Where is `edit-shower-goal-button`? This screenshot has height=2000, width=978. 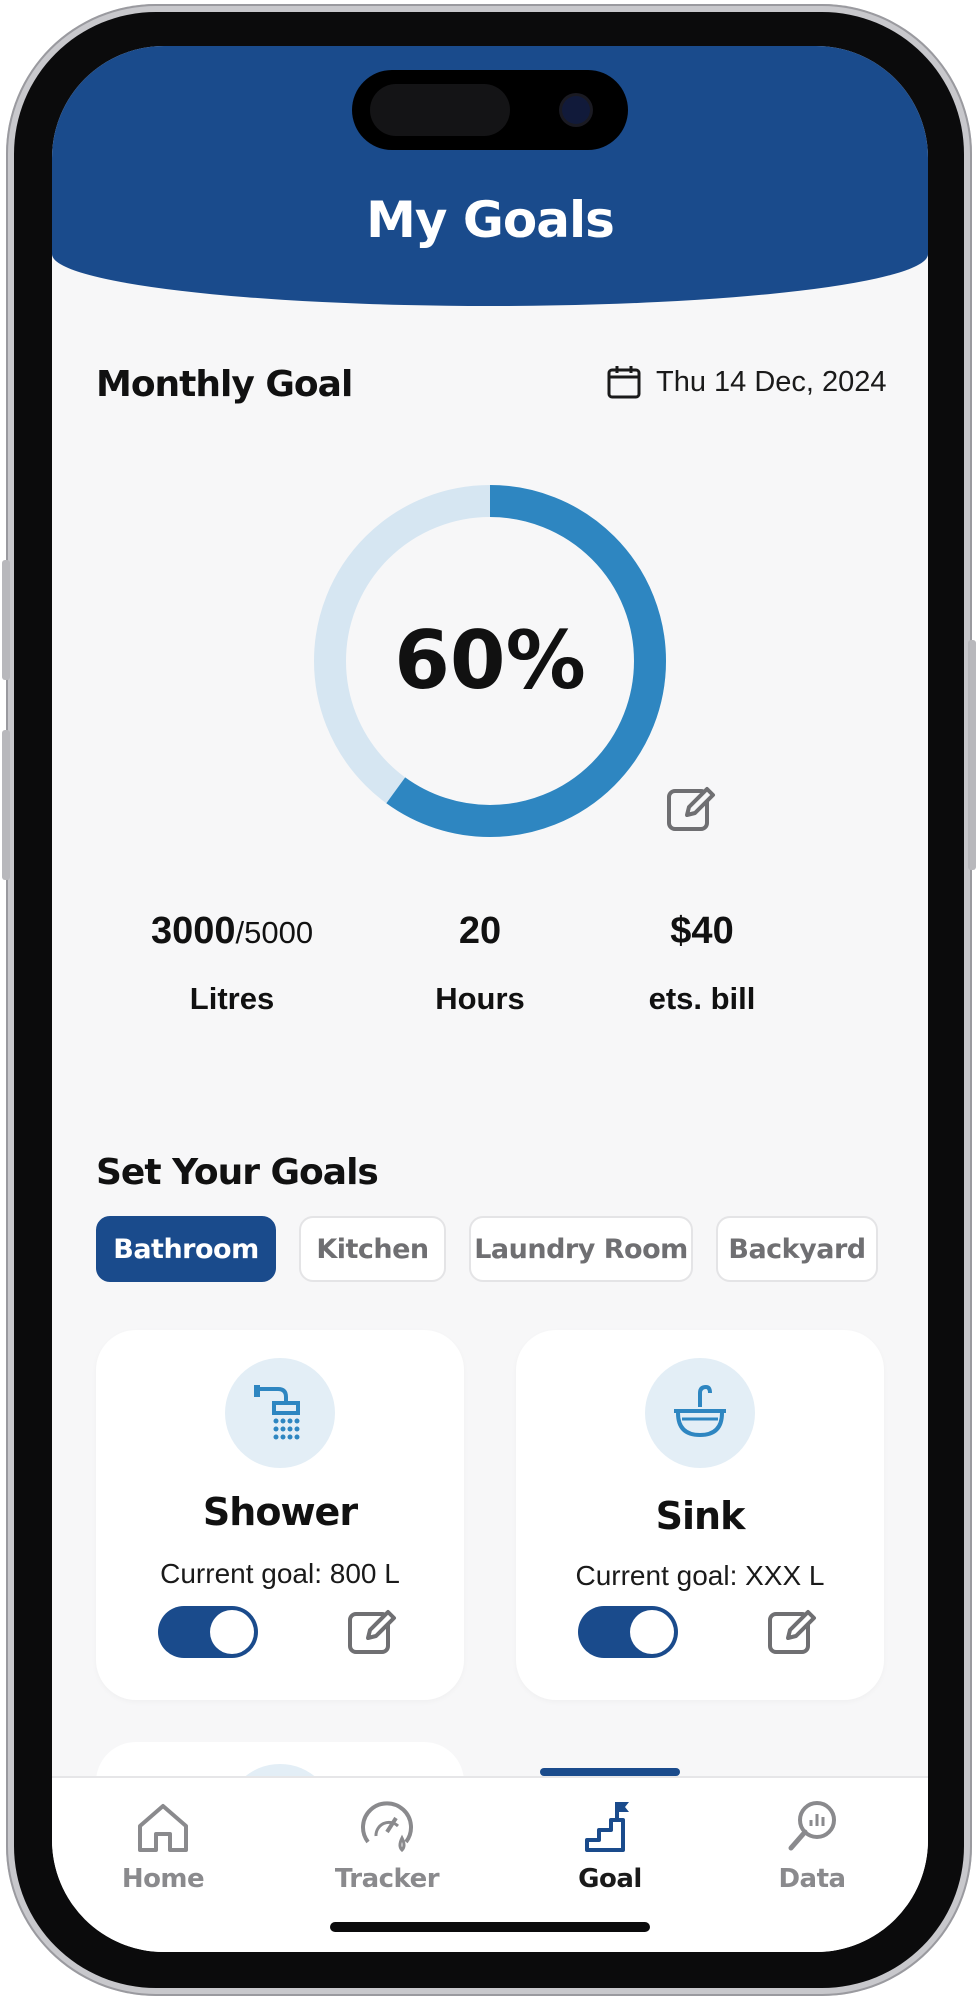 edit-shower-goal-button is located at coordinates (373, 1631).